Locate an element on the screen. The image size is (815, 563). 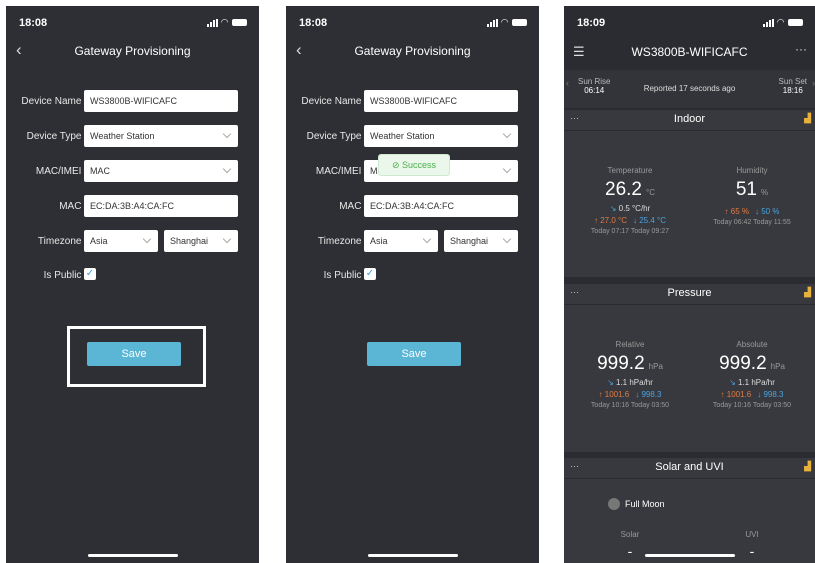
temperature-label: Temperature is located at coordinates (630, 170).